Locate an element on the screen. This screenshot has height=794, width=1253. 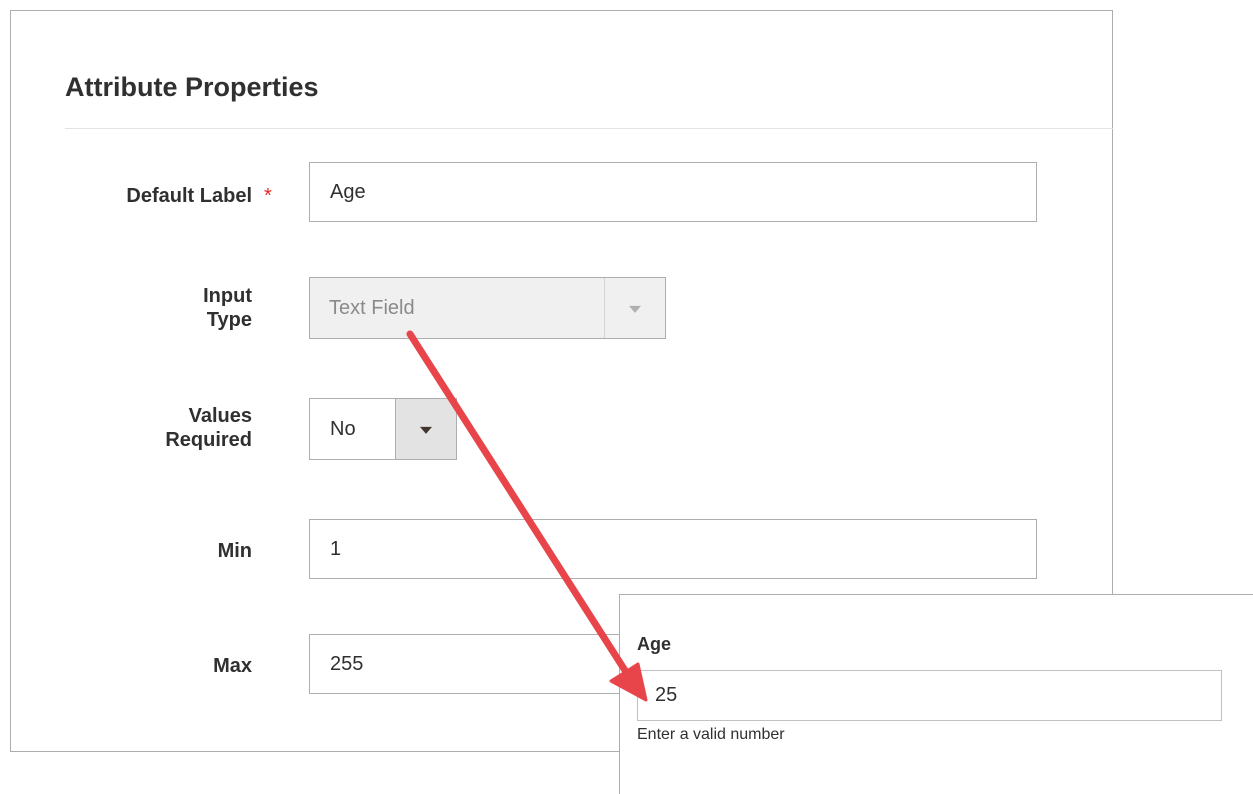
section-title: Attribute Properties is located at coordinates (192, 87).